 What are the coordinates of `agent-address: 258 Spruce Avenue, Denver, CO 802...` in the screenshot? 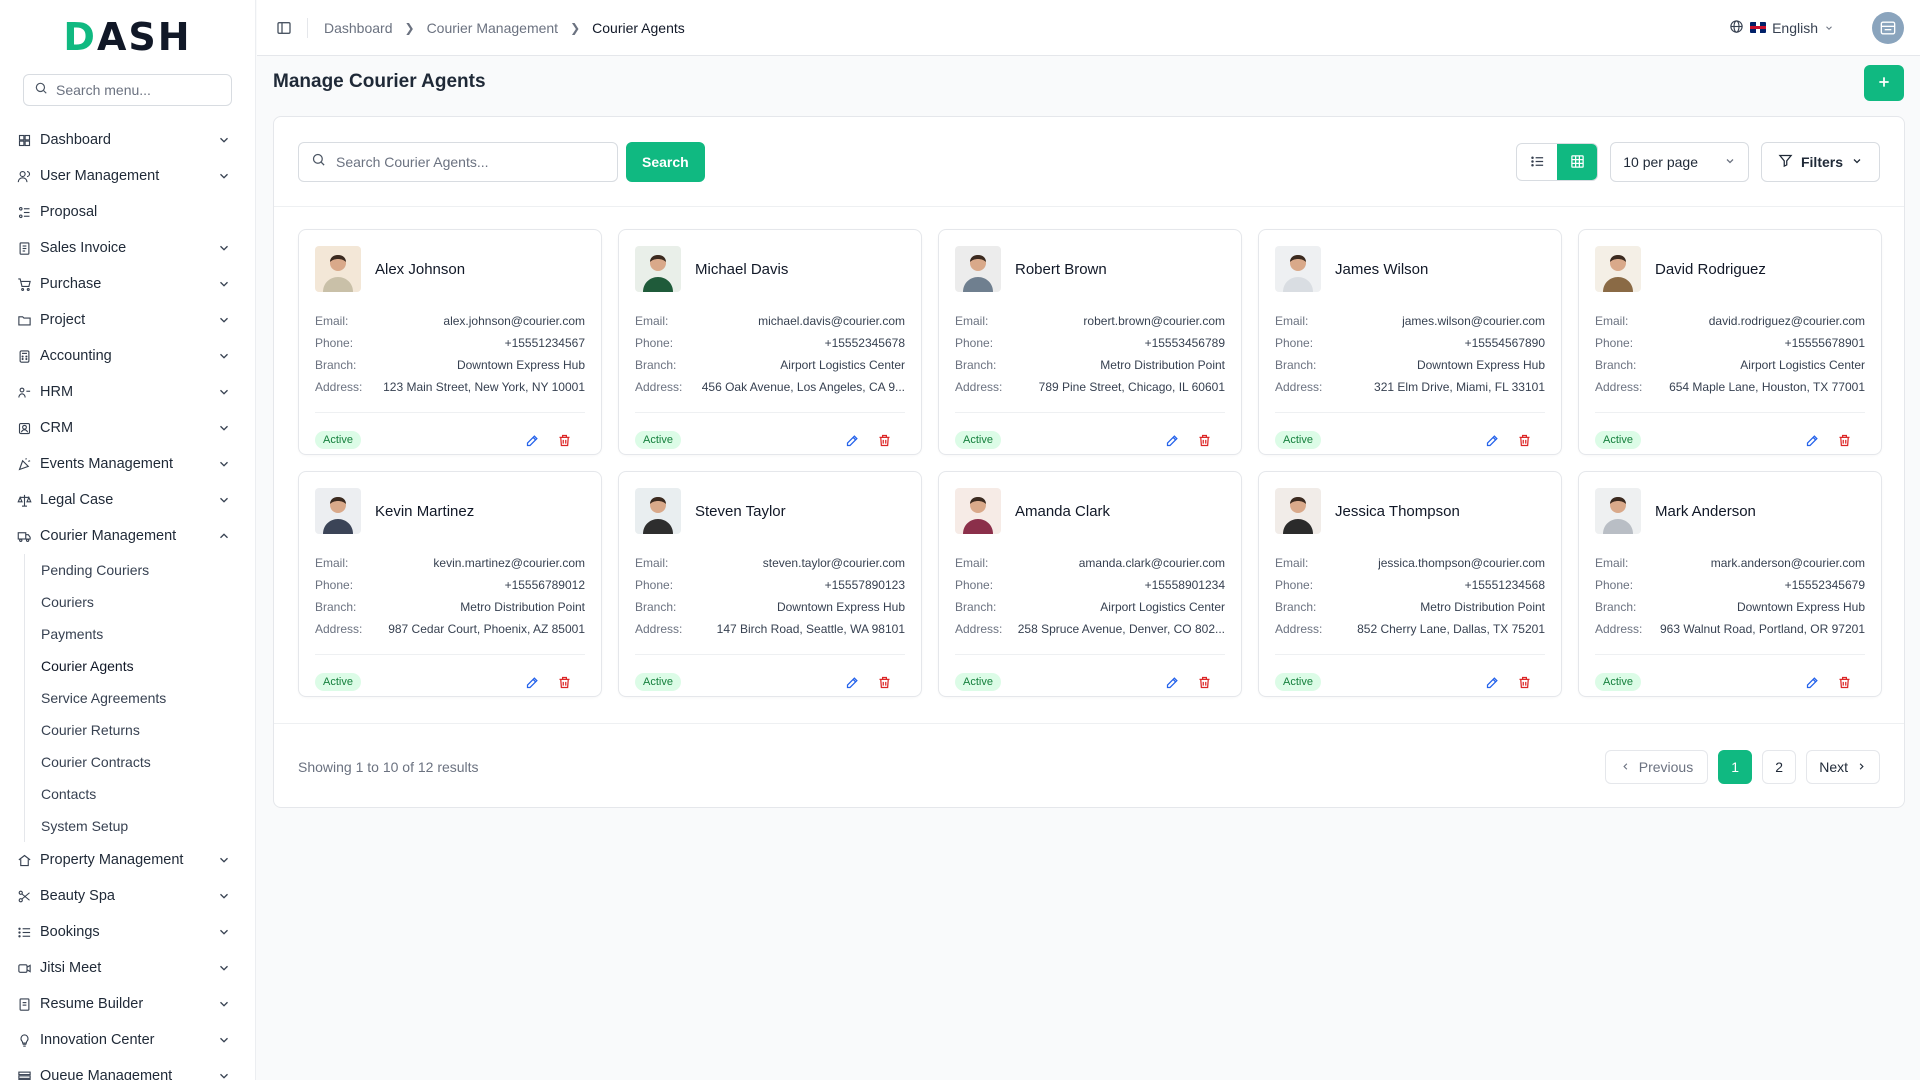 It's located at (1121, 629).